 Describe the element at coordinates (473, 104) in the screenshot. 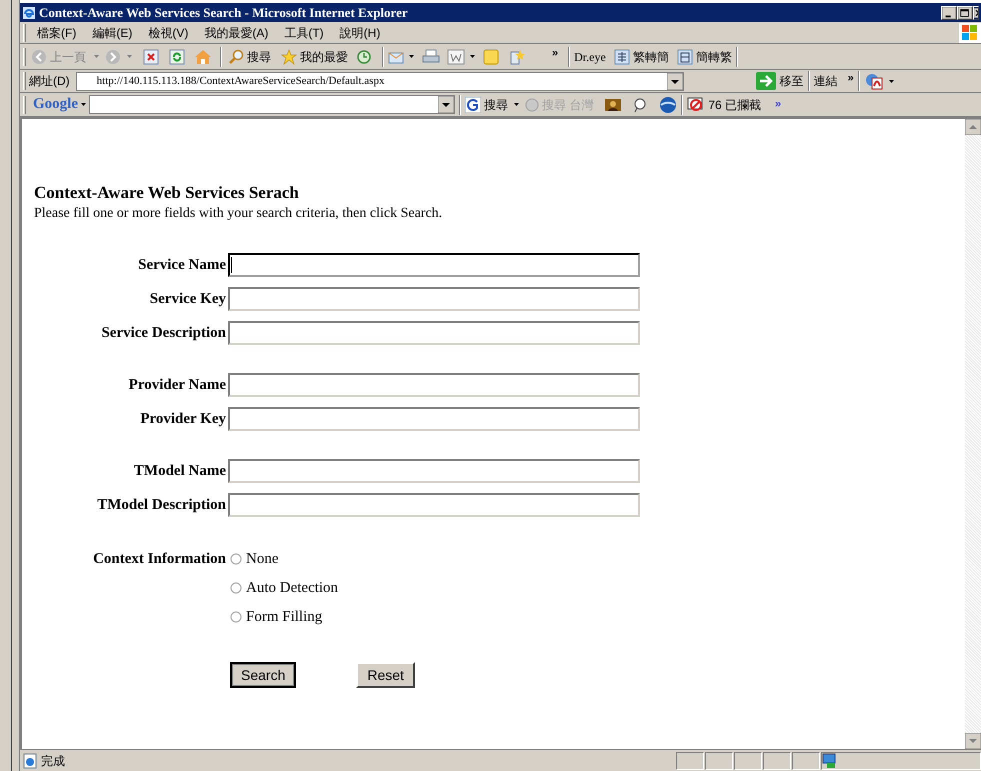

I see `g-letter-icon` at that location.